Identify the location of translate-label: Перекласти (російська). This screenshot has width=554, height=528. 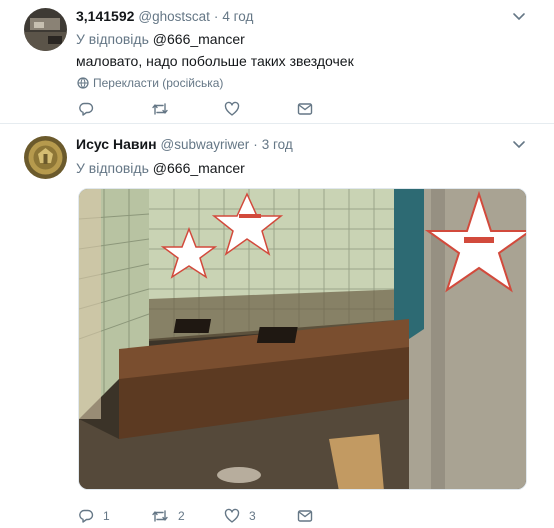
(158, 83).